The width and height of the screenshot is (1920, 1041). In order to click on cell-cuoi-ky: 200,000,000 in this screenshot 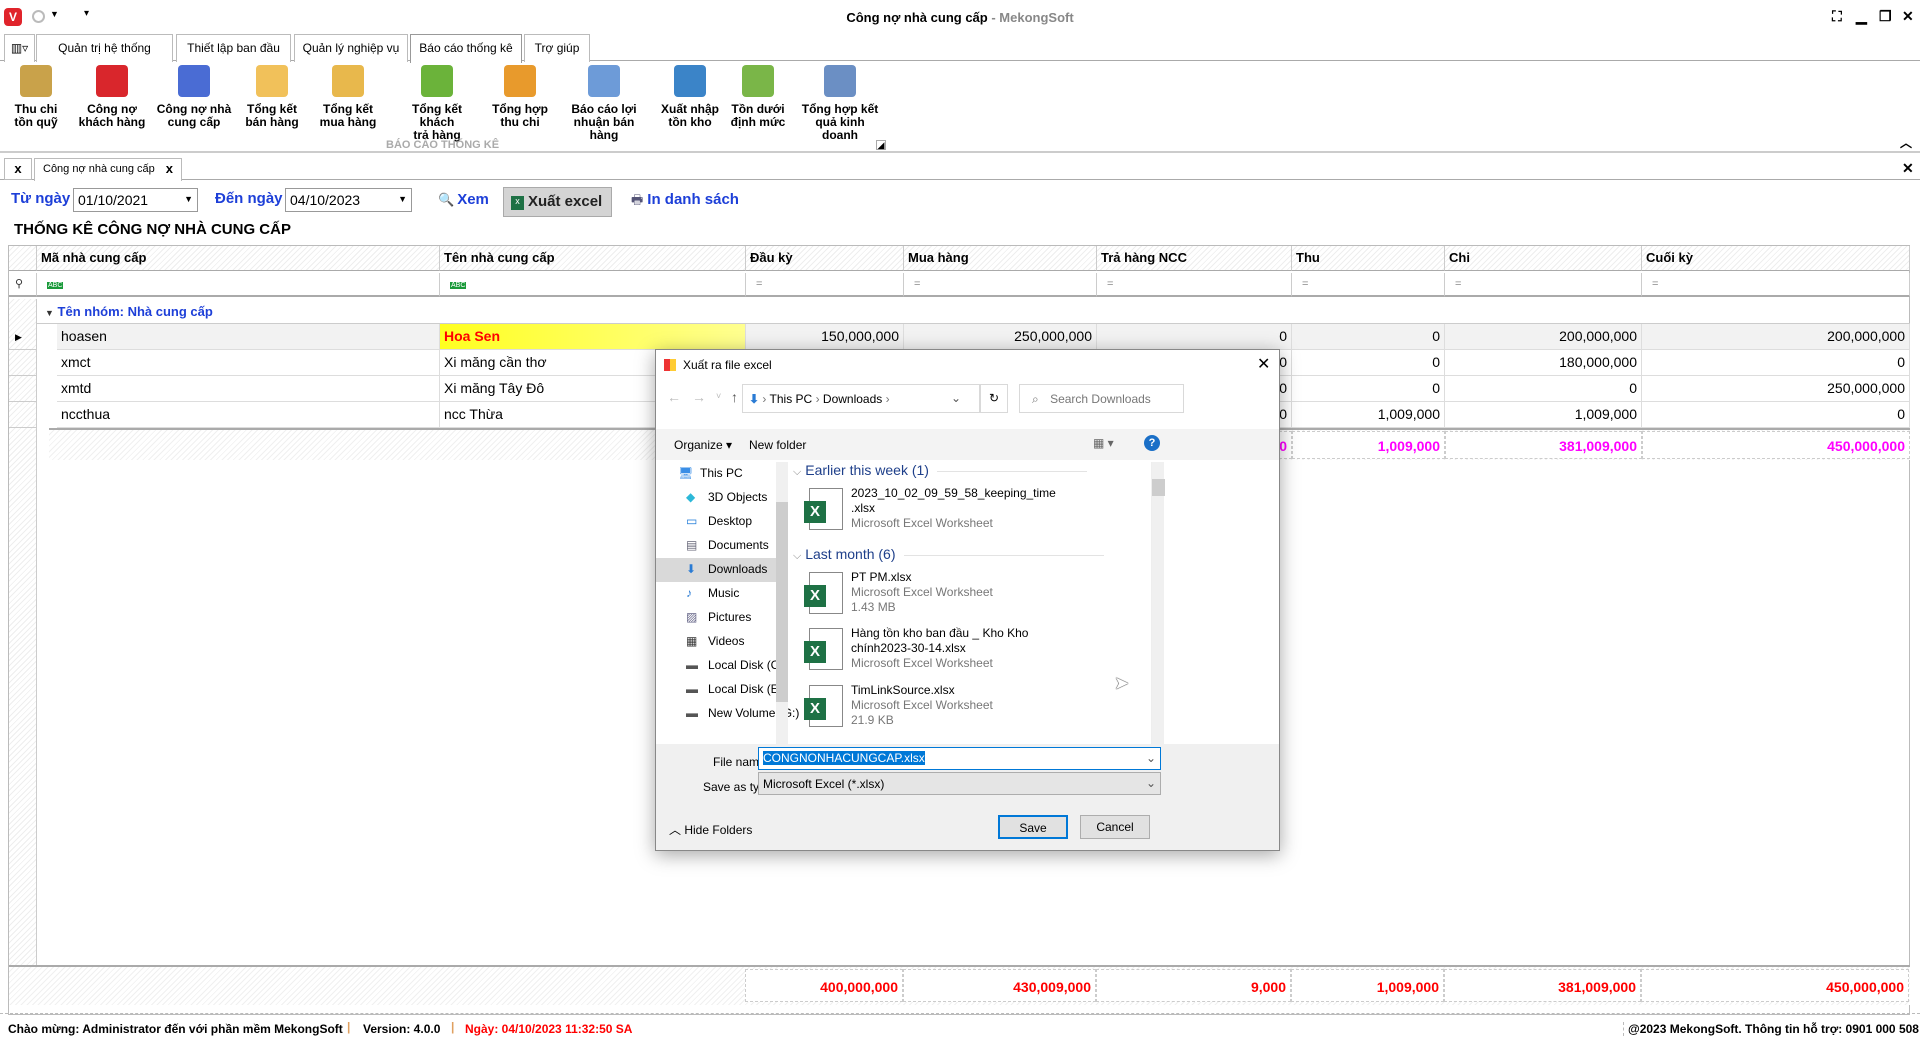, I will do `click(1776, 337)`.